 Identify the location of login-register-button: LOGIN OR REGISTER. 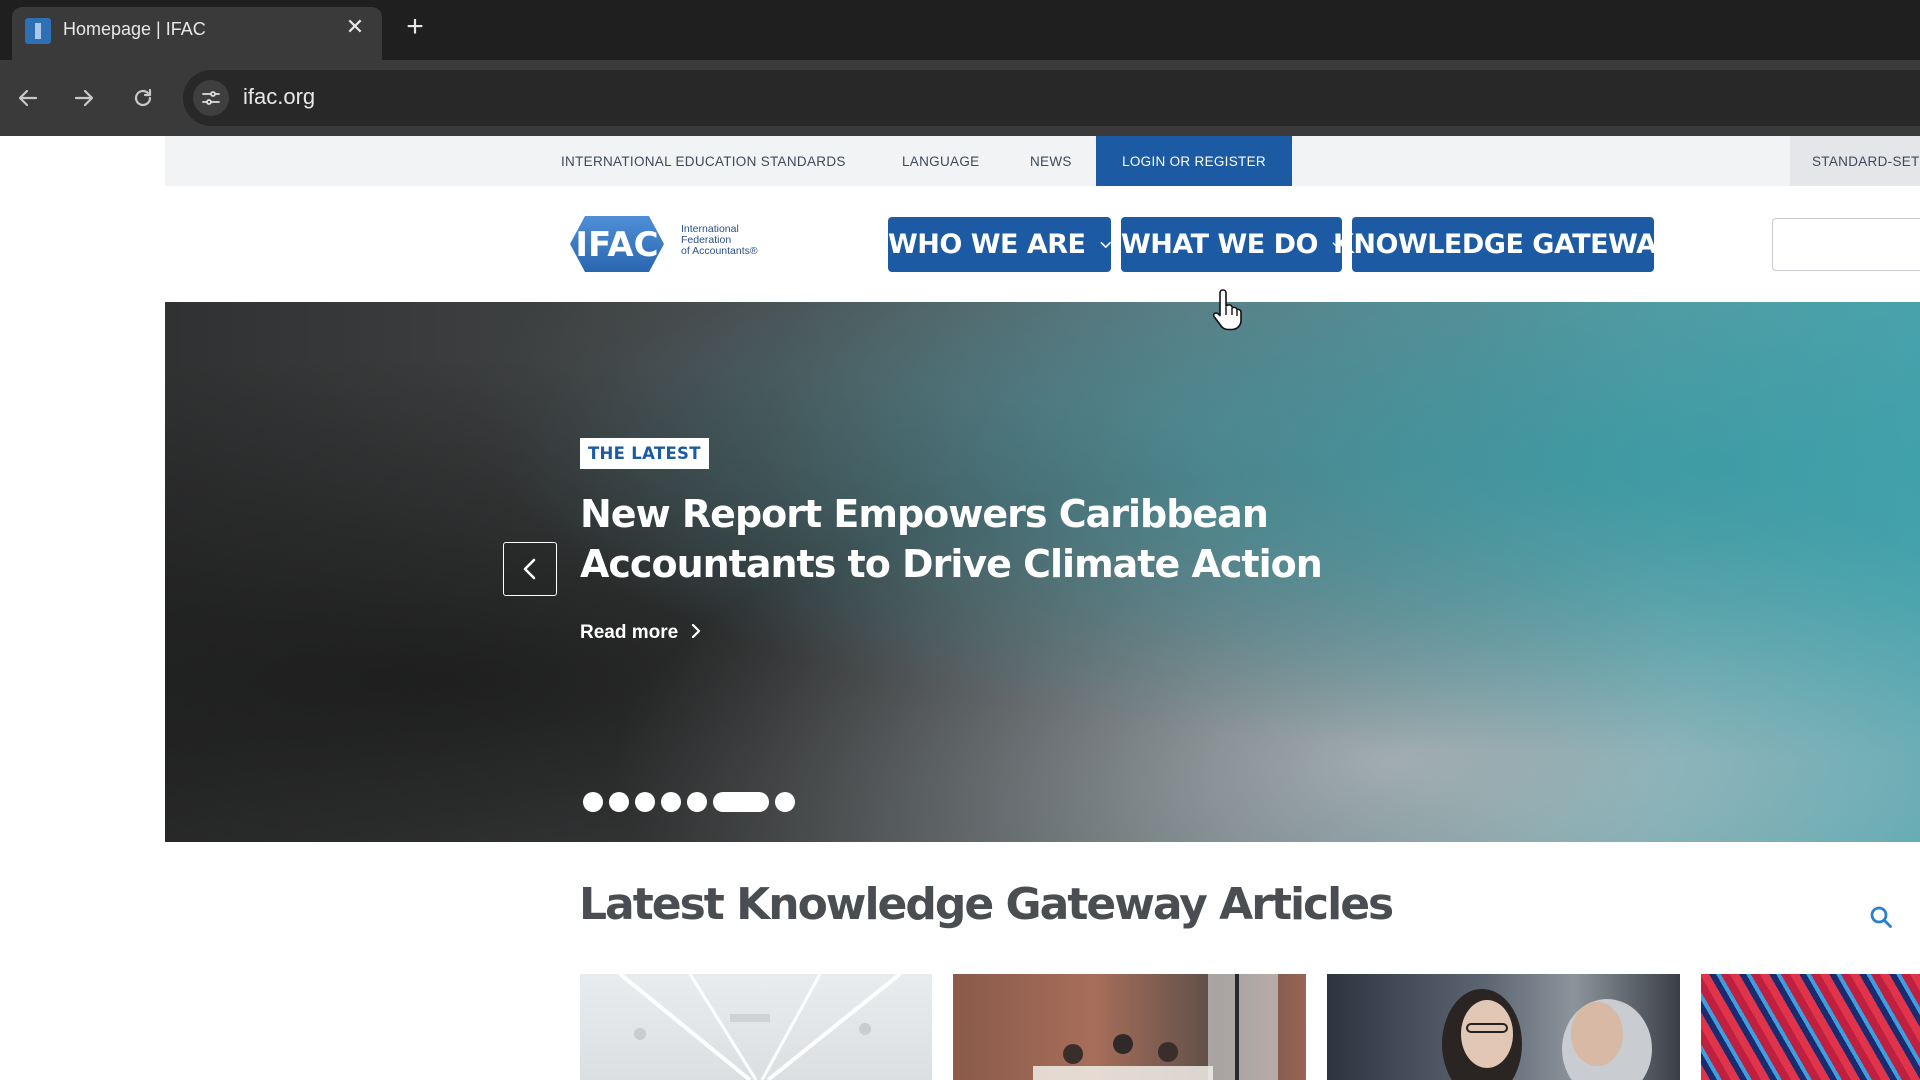
(1194, 161).